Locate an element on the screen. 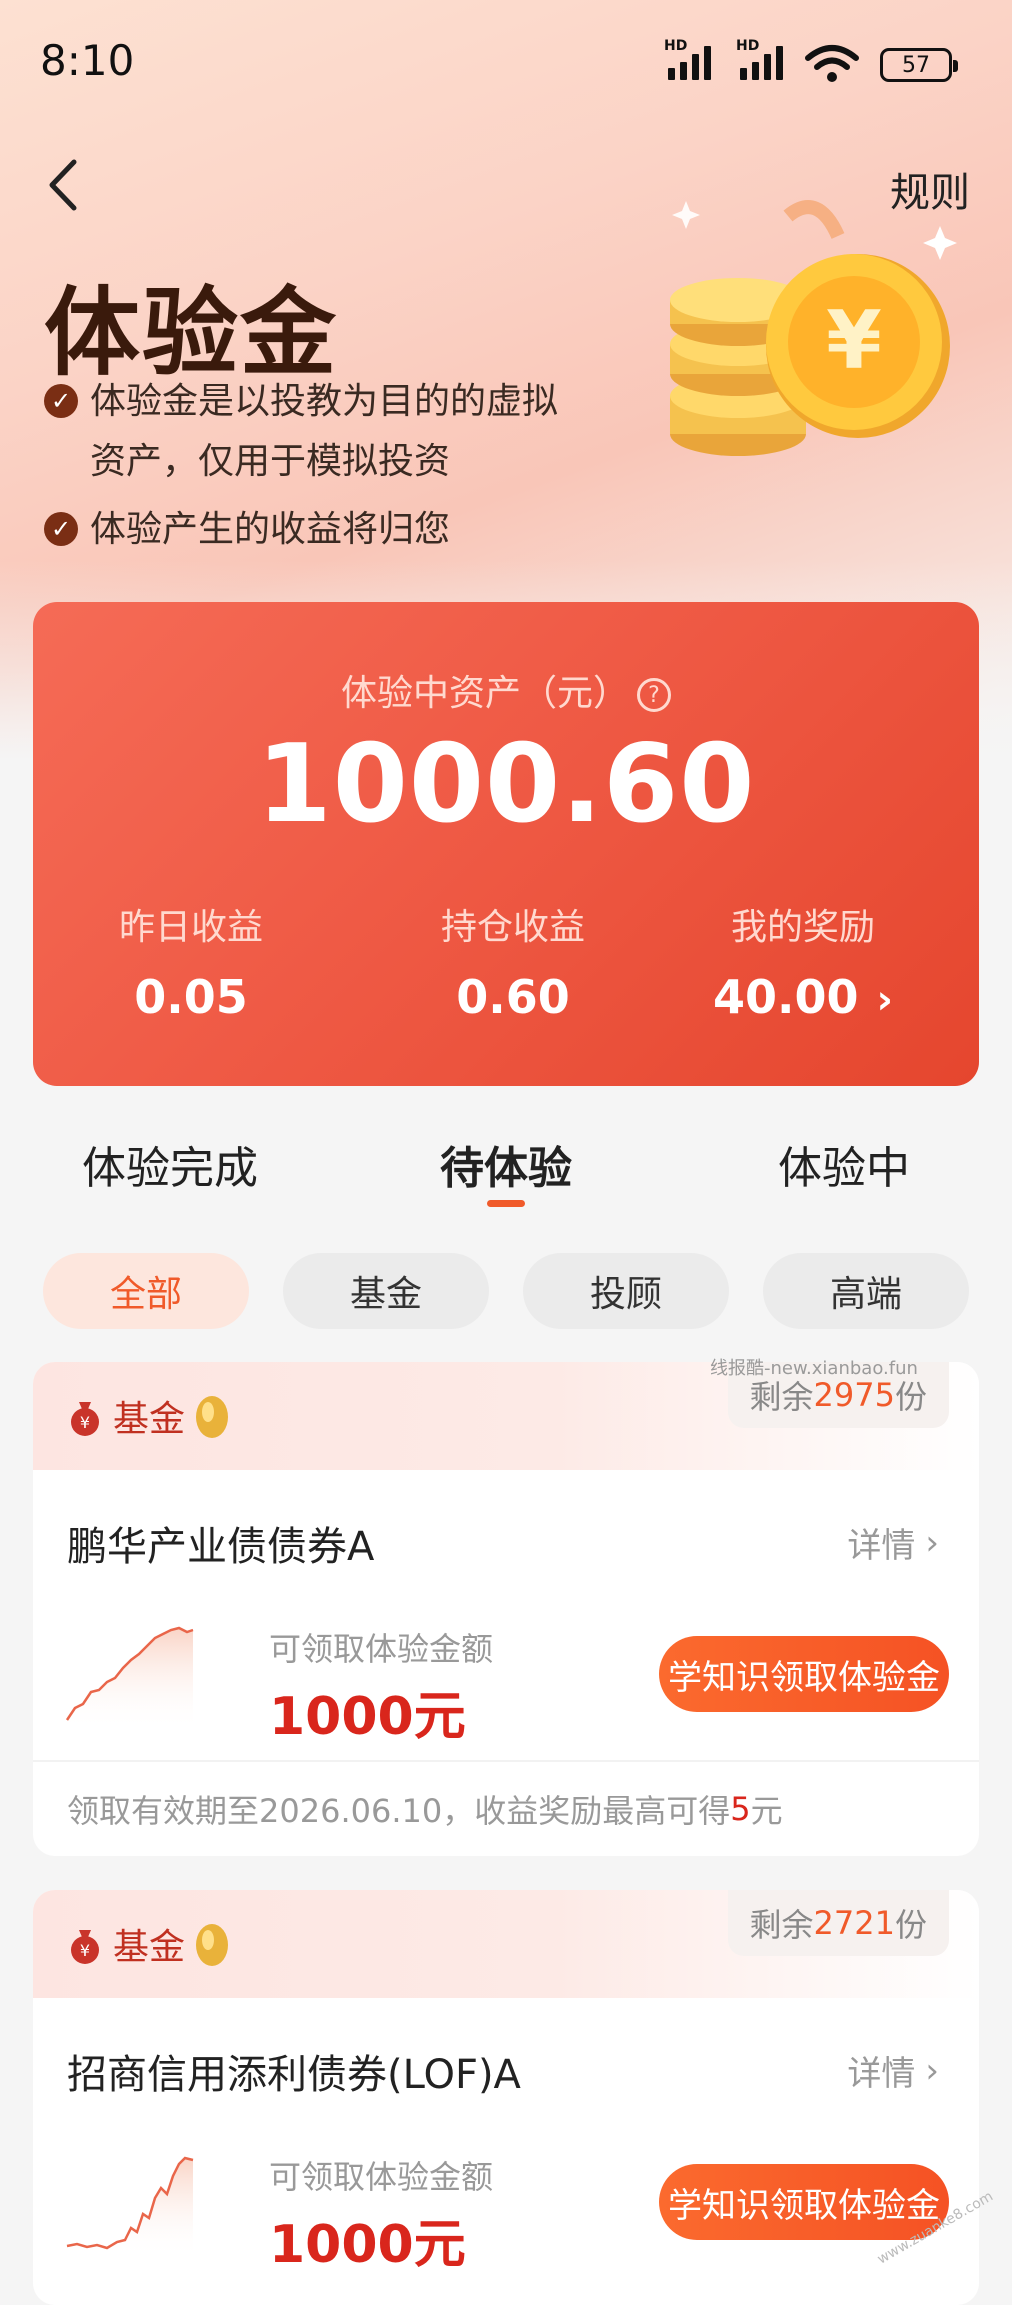  asset-label: 体验中资产（元）? is located at coordinates (506, 690).